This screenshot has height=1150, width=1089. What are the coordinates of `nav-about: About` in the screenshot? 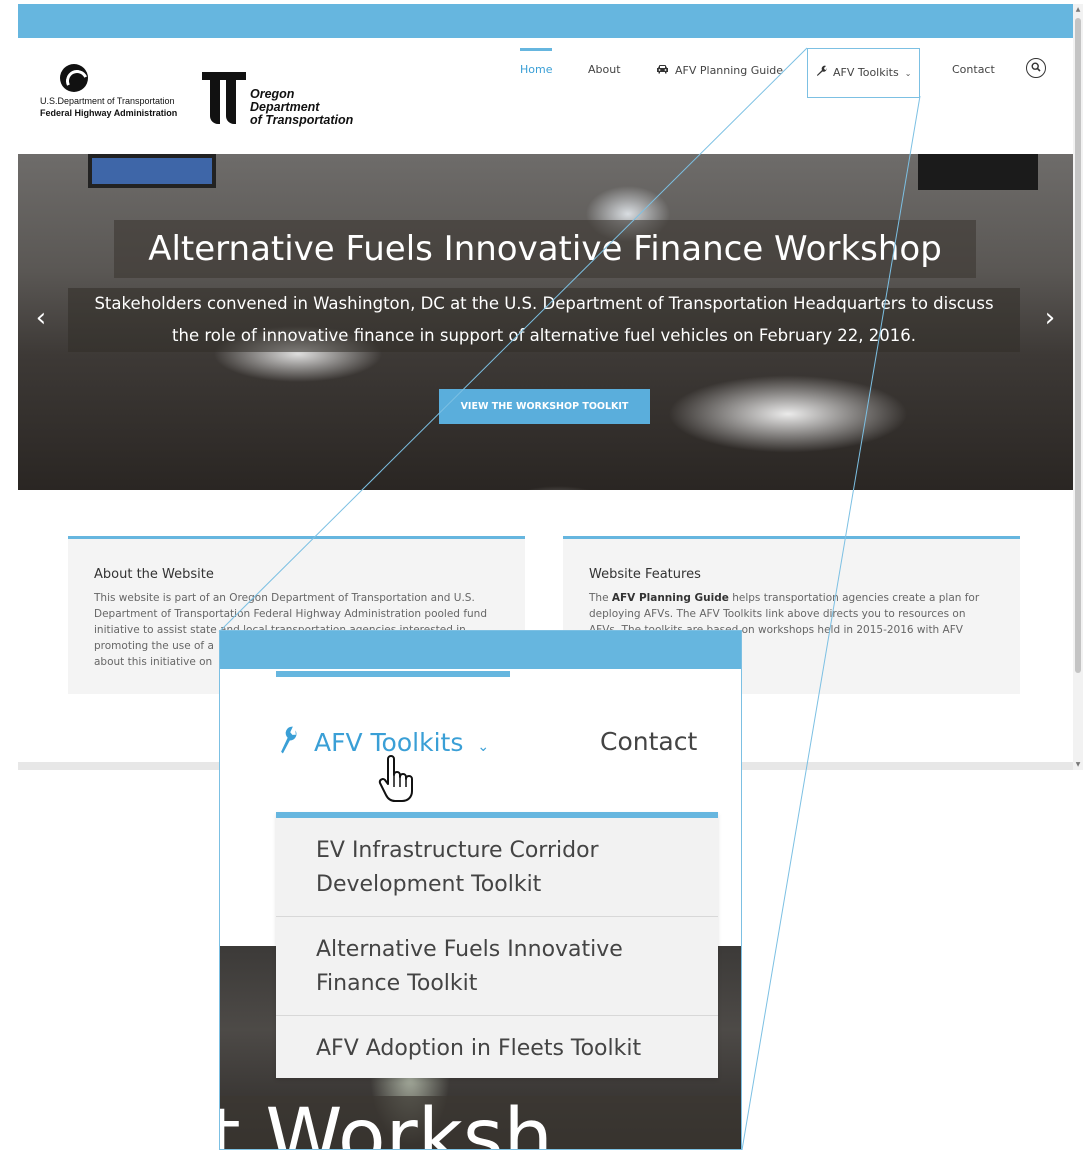 It's located at (604, 72).